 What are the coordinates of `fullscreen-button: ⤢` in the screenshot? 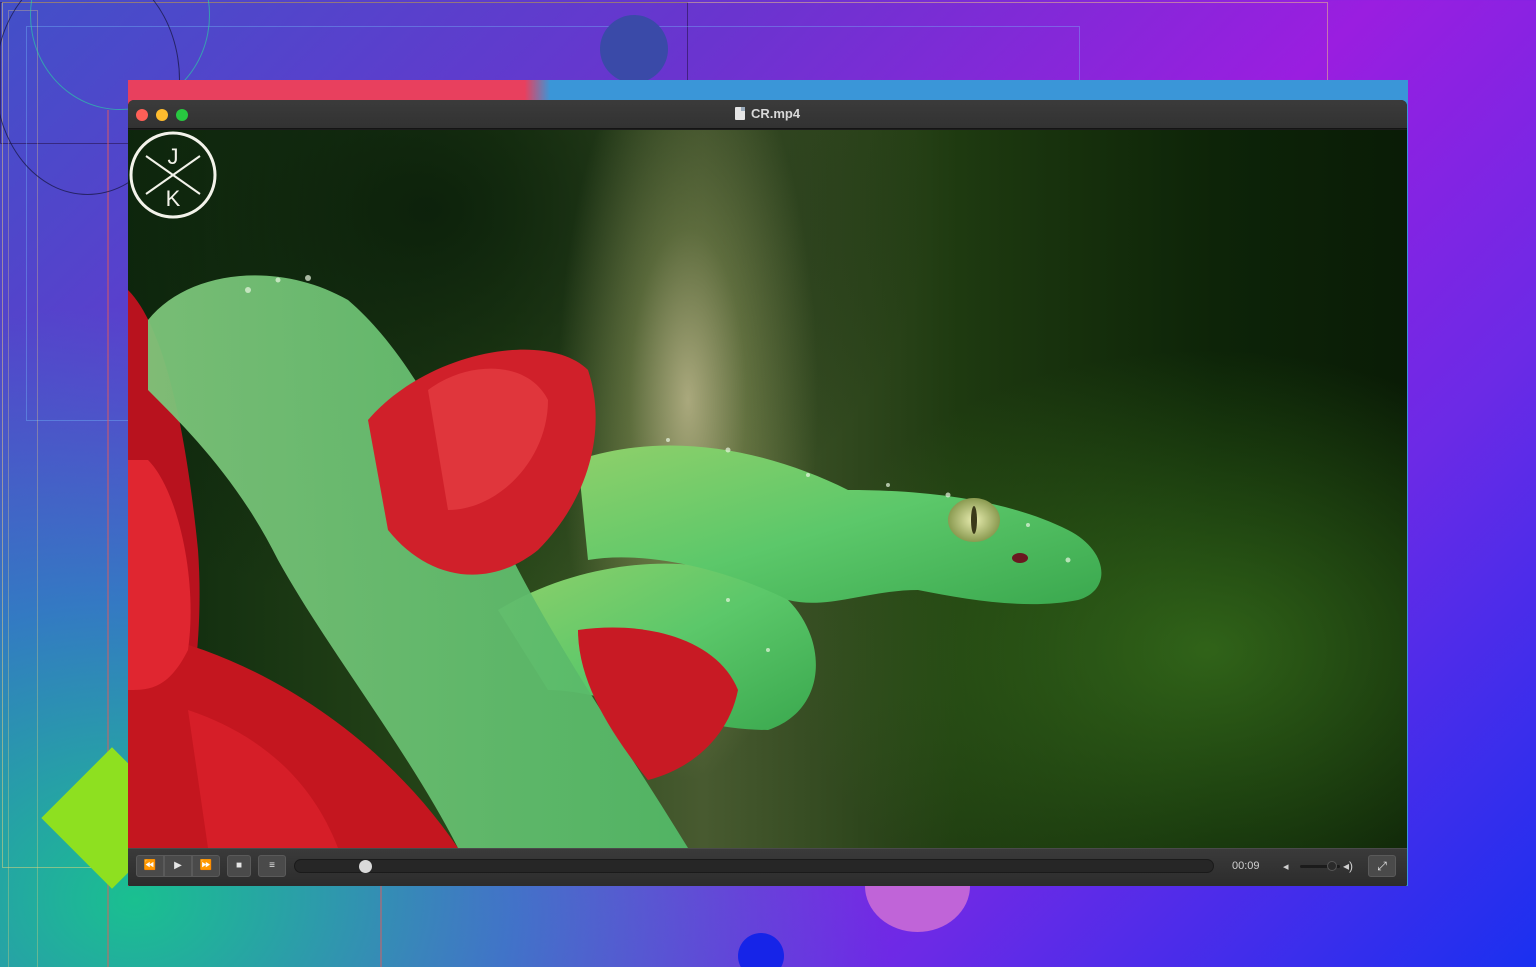 It's located at (1382, 866).